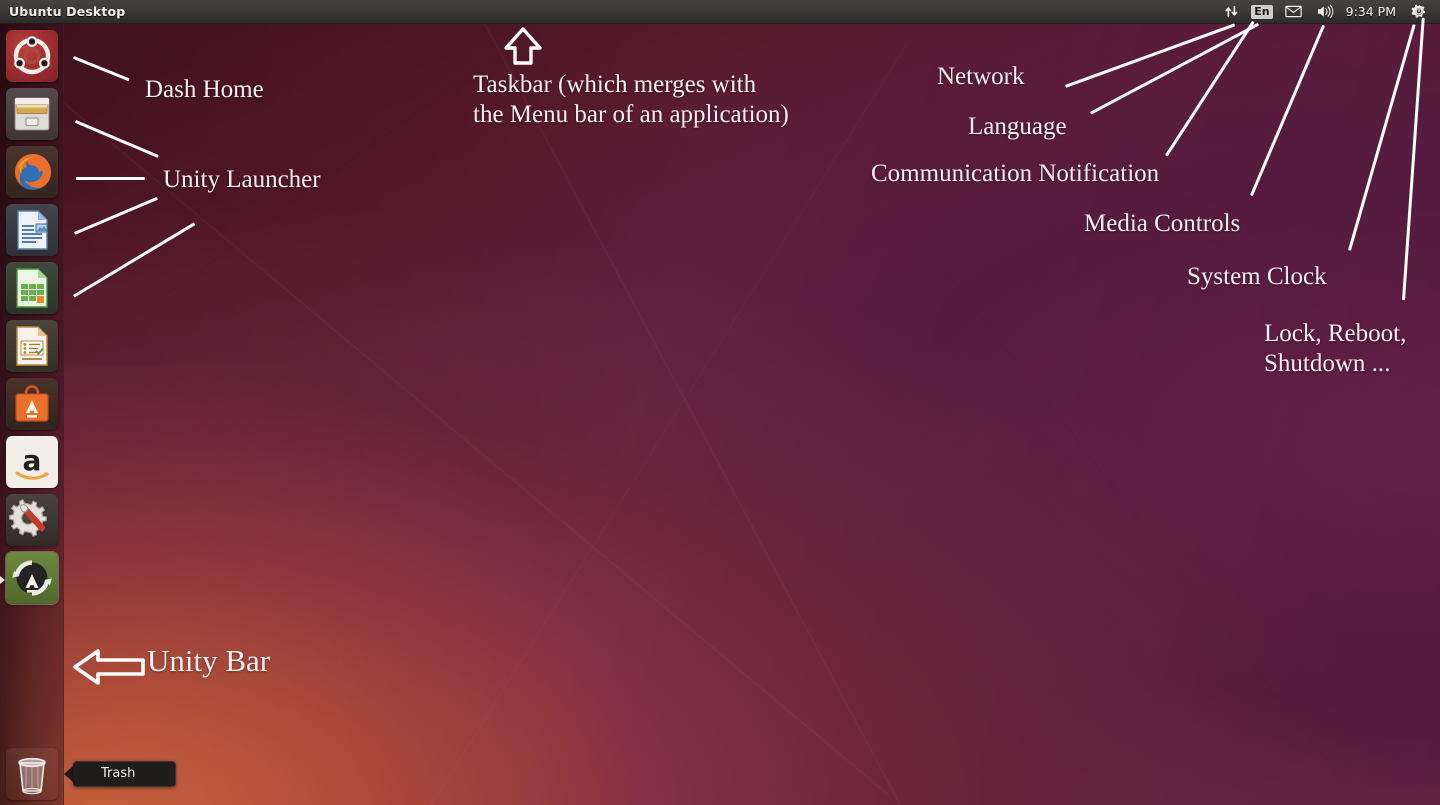 The image size is (1440, 805). I want to click on panel-app-title: Ubuntu Desktop, so click(62, 11).